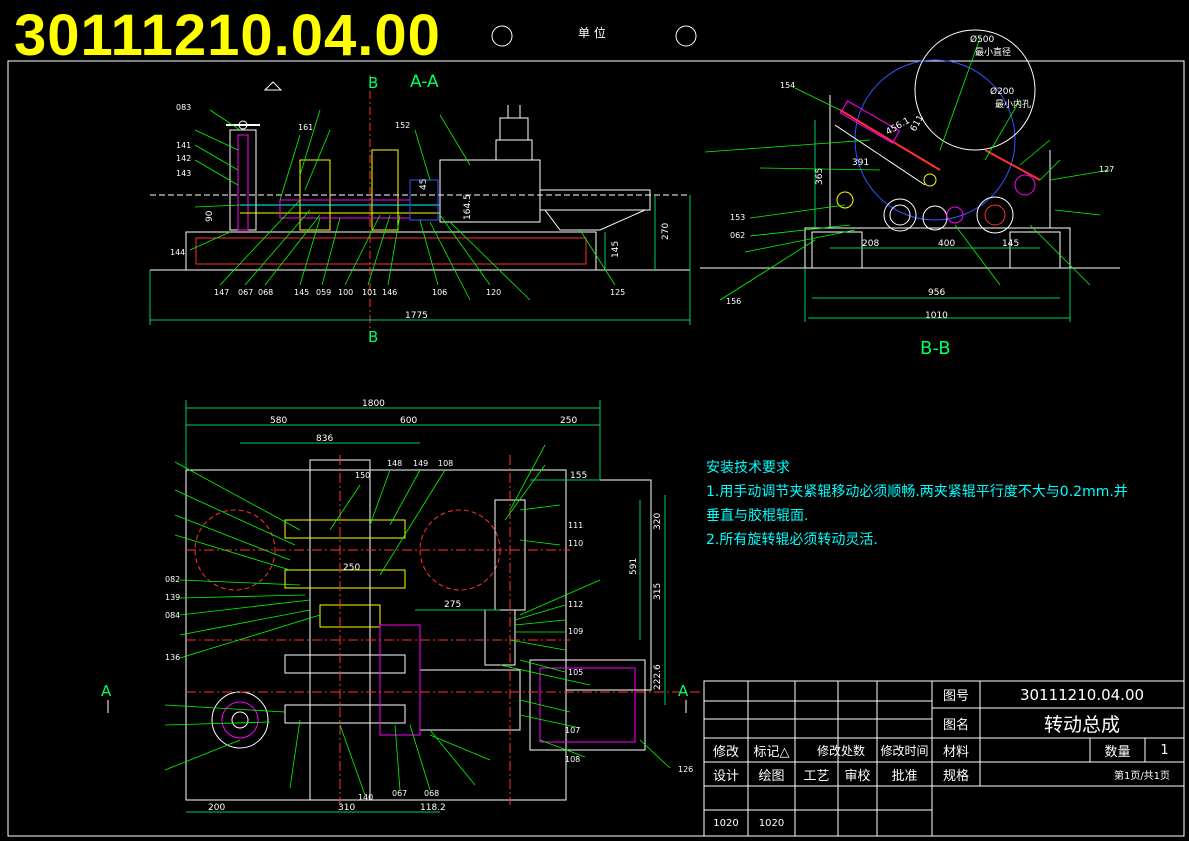 Image resolution: width=1189 pixels, height=841 pixels. Describe the element at coordinates (685, 769) in the screenshot. I see `part-number-label: 126` at that location.